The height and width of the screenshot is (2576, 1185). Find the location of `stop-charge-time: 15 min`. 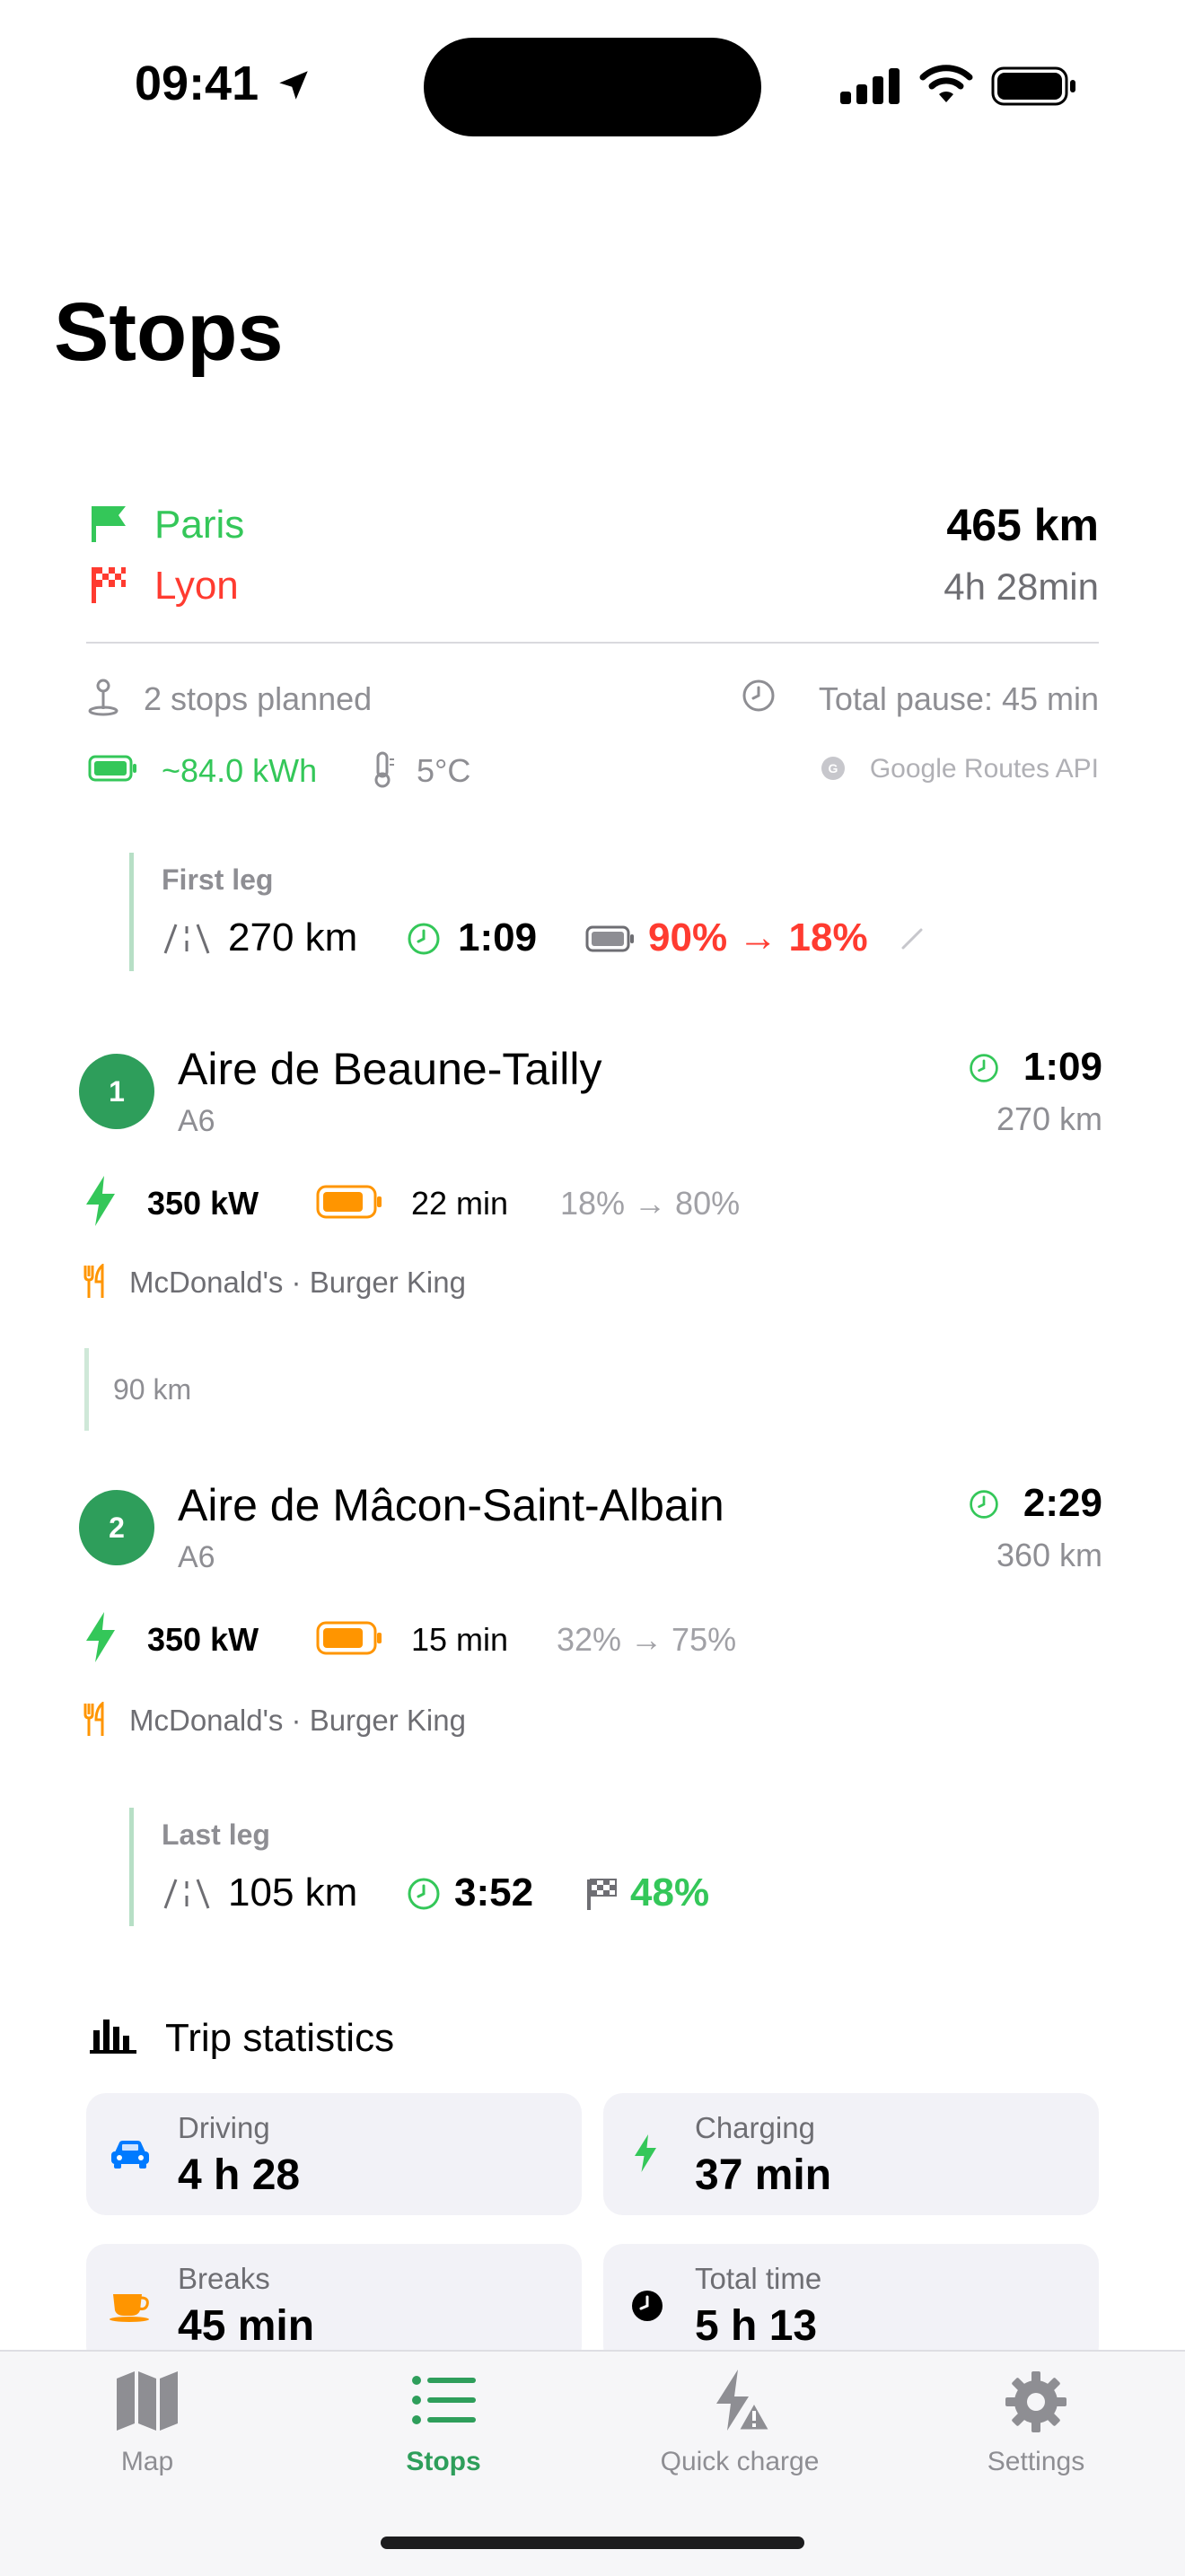

stop-charge-time: 15 min is located at coordinates (460, 1639).